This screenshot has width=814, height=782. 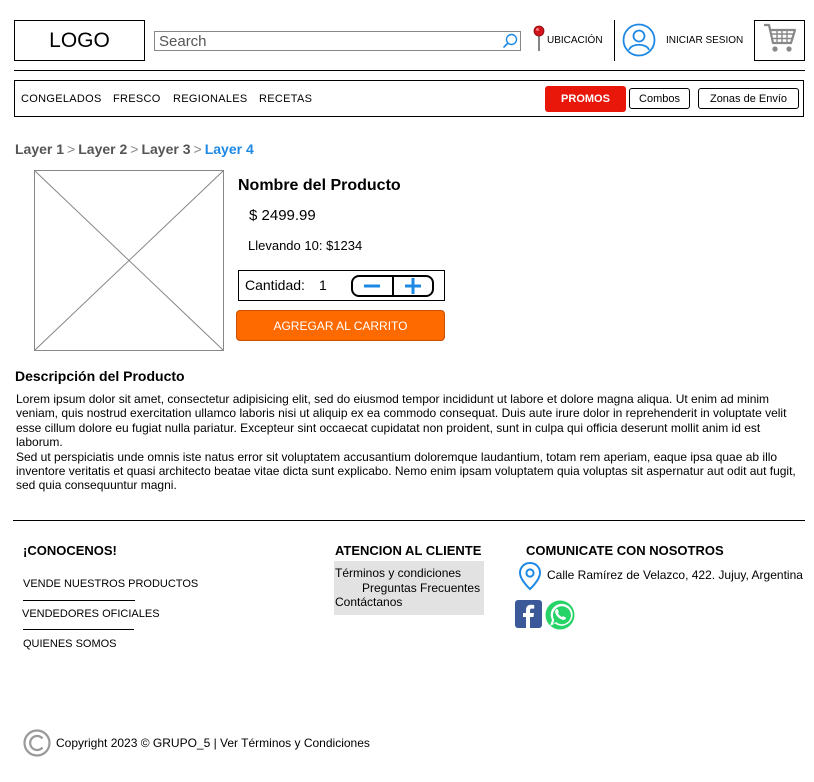 What do you see at coordinates (704, 40) in the screenshot?
I see `login-link: INICIAR SESION` at bounding box center [704, 40].